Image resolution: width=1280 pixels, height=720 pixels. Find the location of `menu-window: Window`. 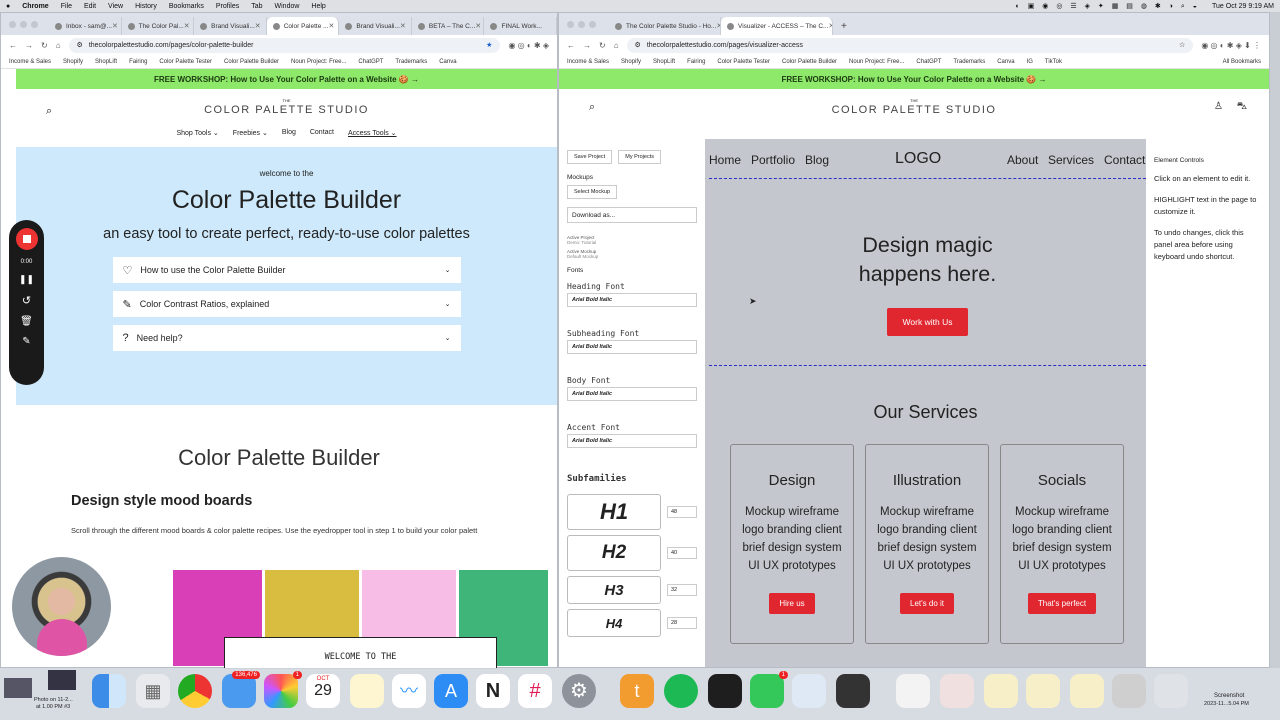

menu-window: Window is located at coordinates (287, 6).